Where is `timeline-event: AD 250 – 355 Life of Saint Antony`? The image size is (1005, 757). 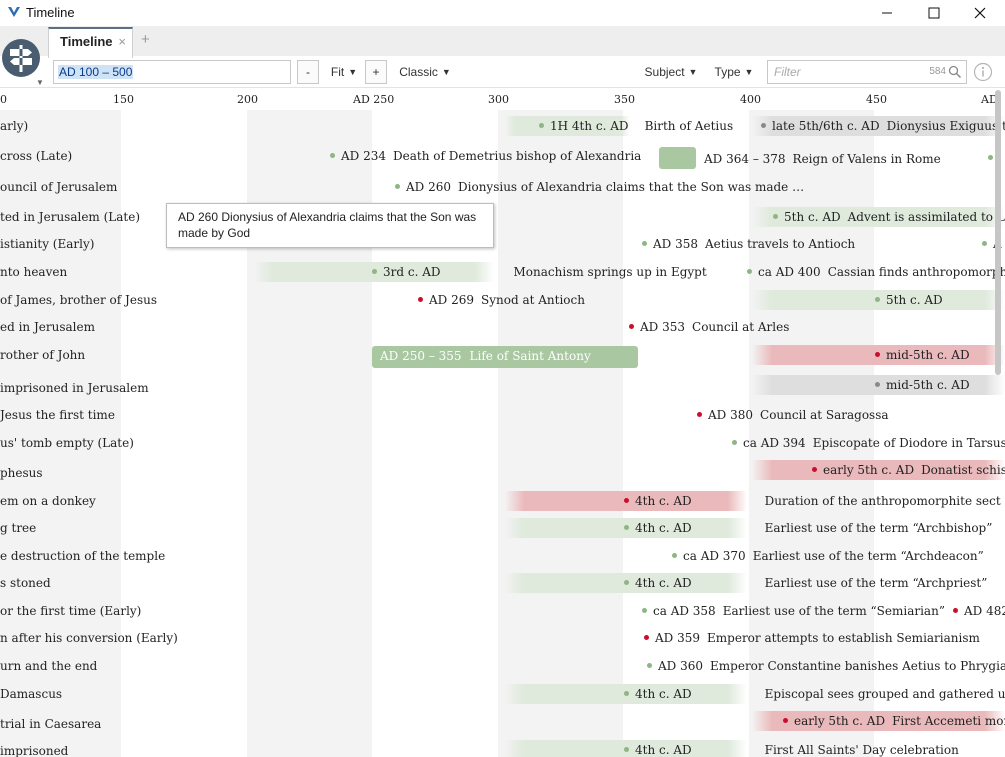
timeline-event: AD 250 – 355 Life of Saint Antony is located at coordinates (485, 356).